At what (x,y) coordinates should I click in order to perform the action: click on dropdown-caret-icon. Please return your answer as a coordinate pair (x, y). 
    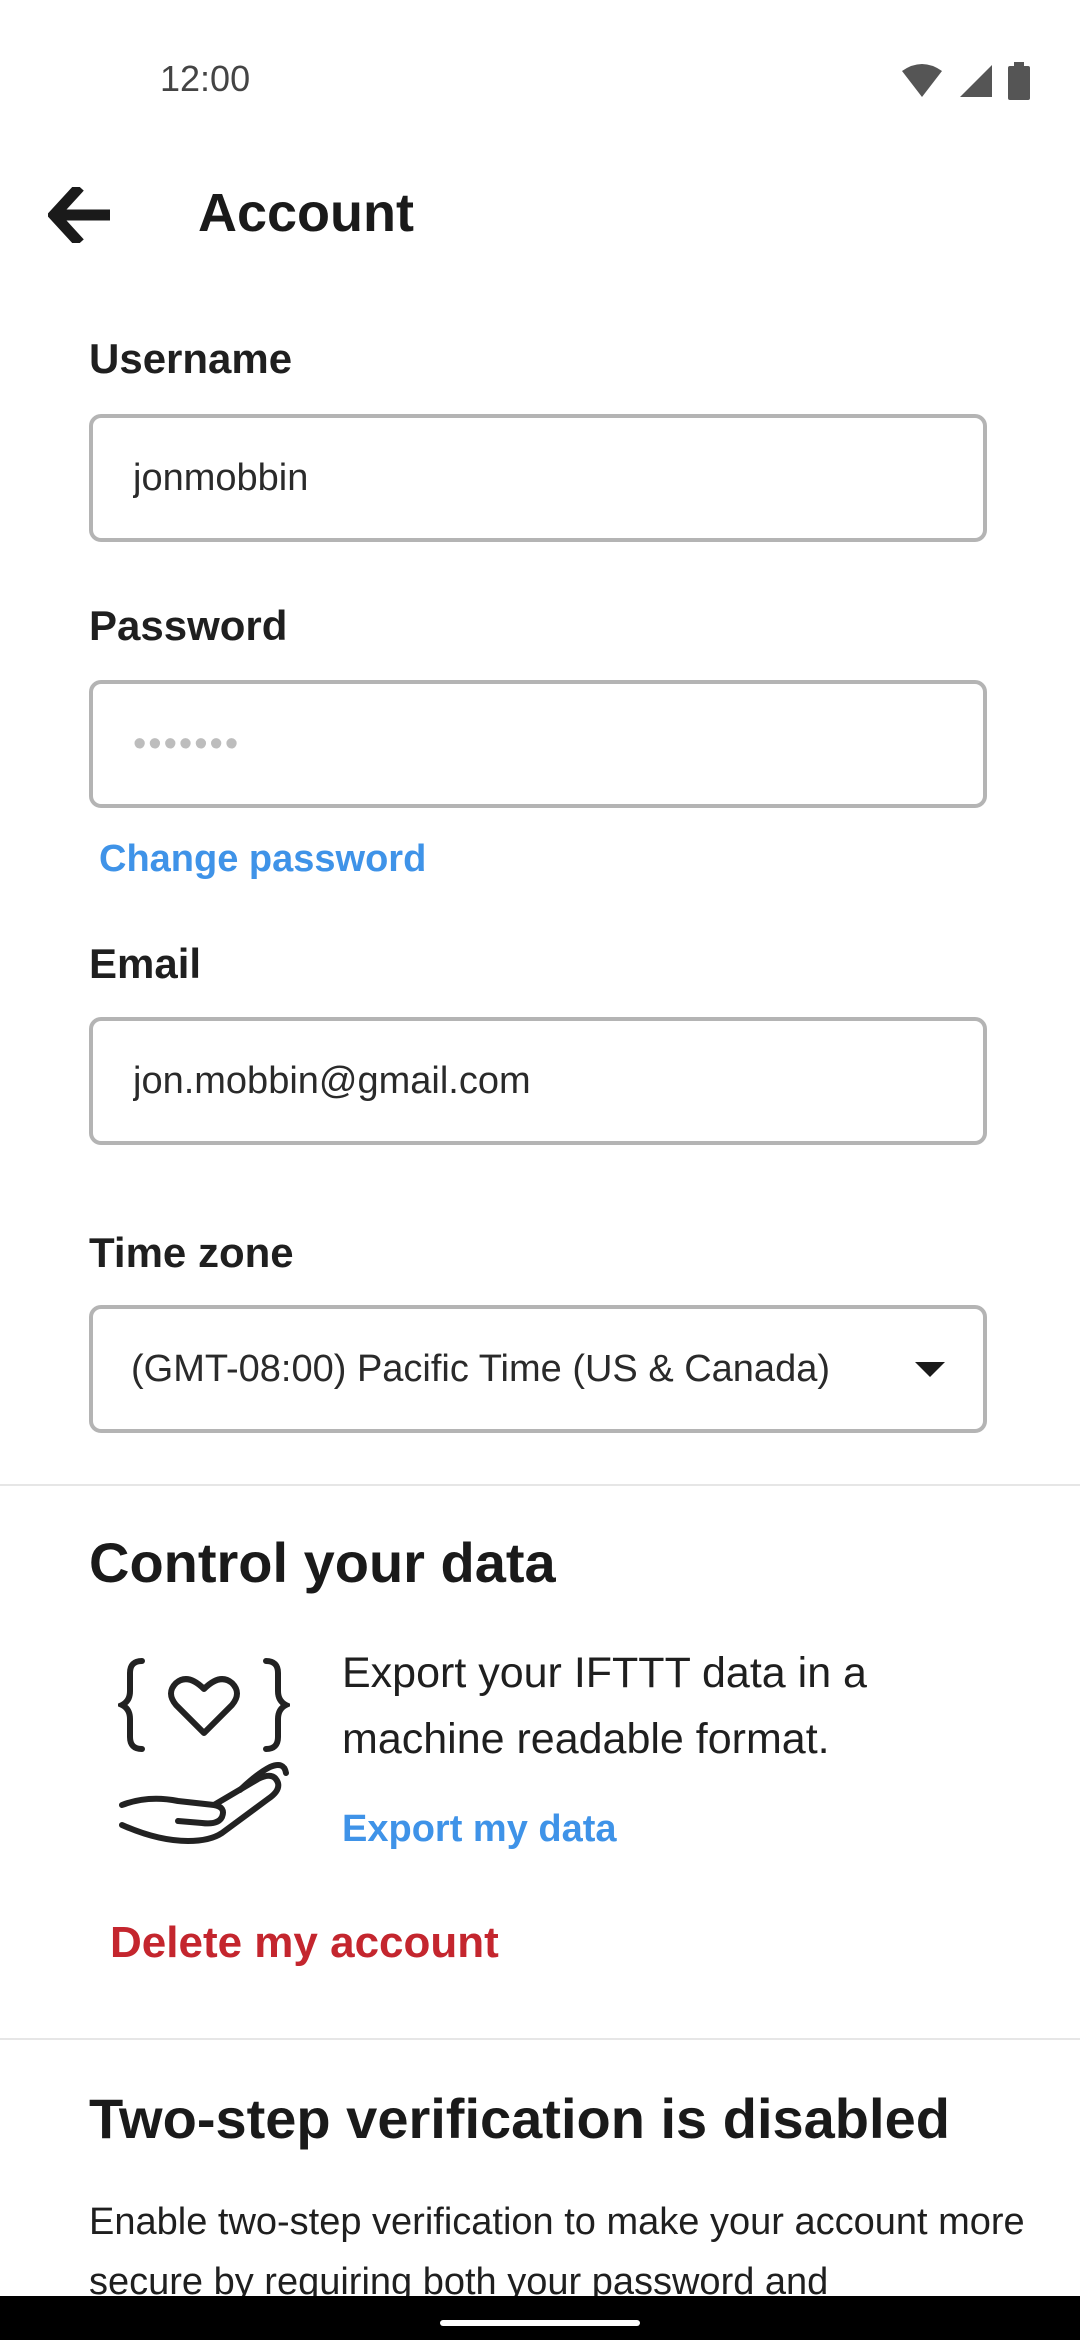
    Looking at the image, I should click on (930, 1369).